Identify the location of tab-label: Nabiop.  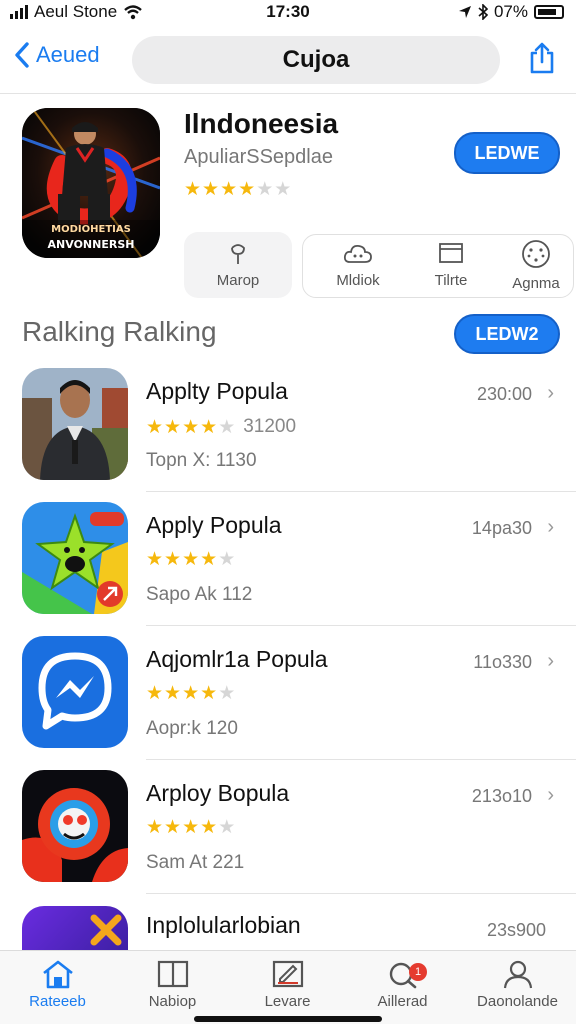
(172, 1001).